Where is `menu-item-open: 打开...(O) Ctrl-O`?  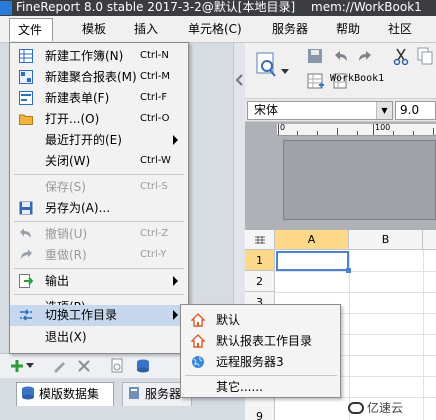 menu-item-open: 打开...(O) Ctrl-O is located at coordinates (99, 119).